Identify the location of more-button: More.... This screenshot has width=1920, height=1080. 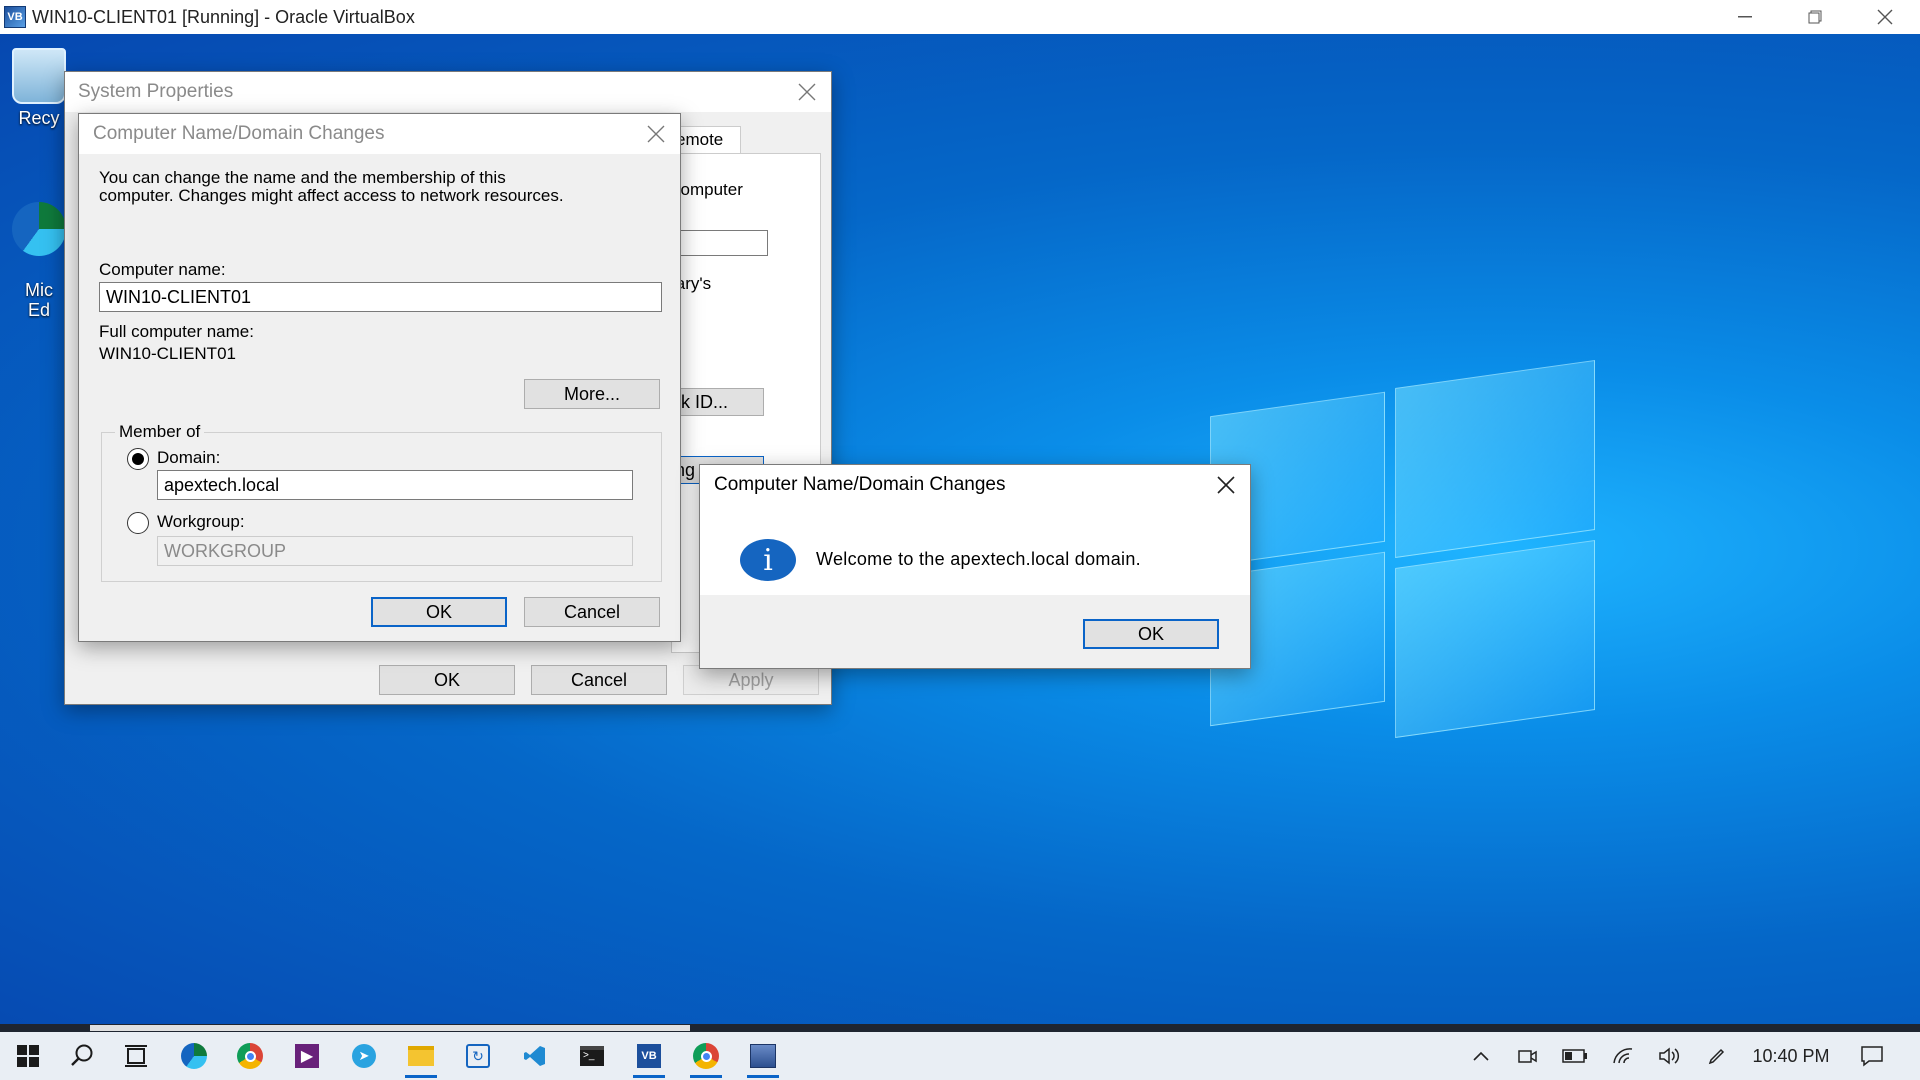
(592, 394).